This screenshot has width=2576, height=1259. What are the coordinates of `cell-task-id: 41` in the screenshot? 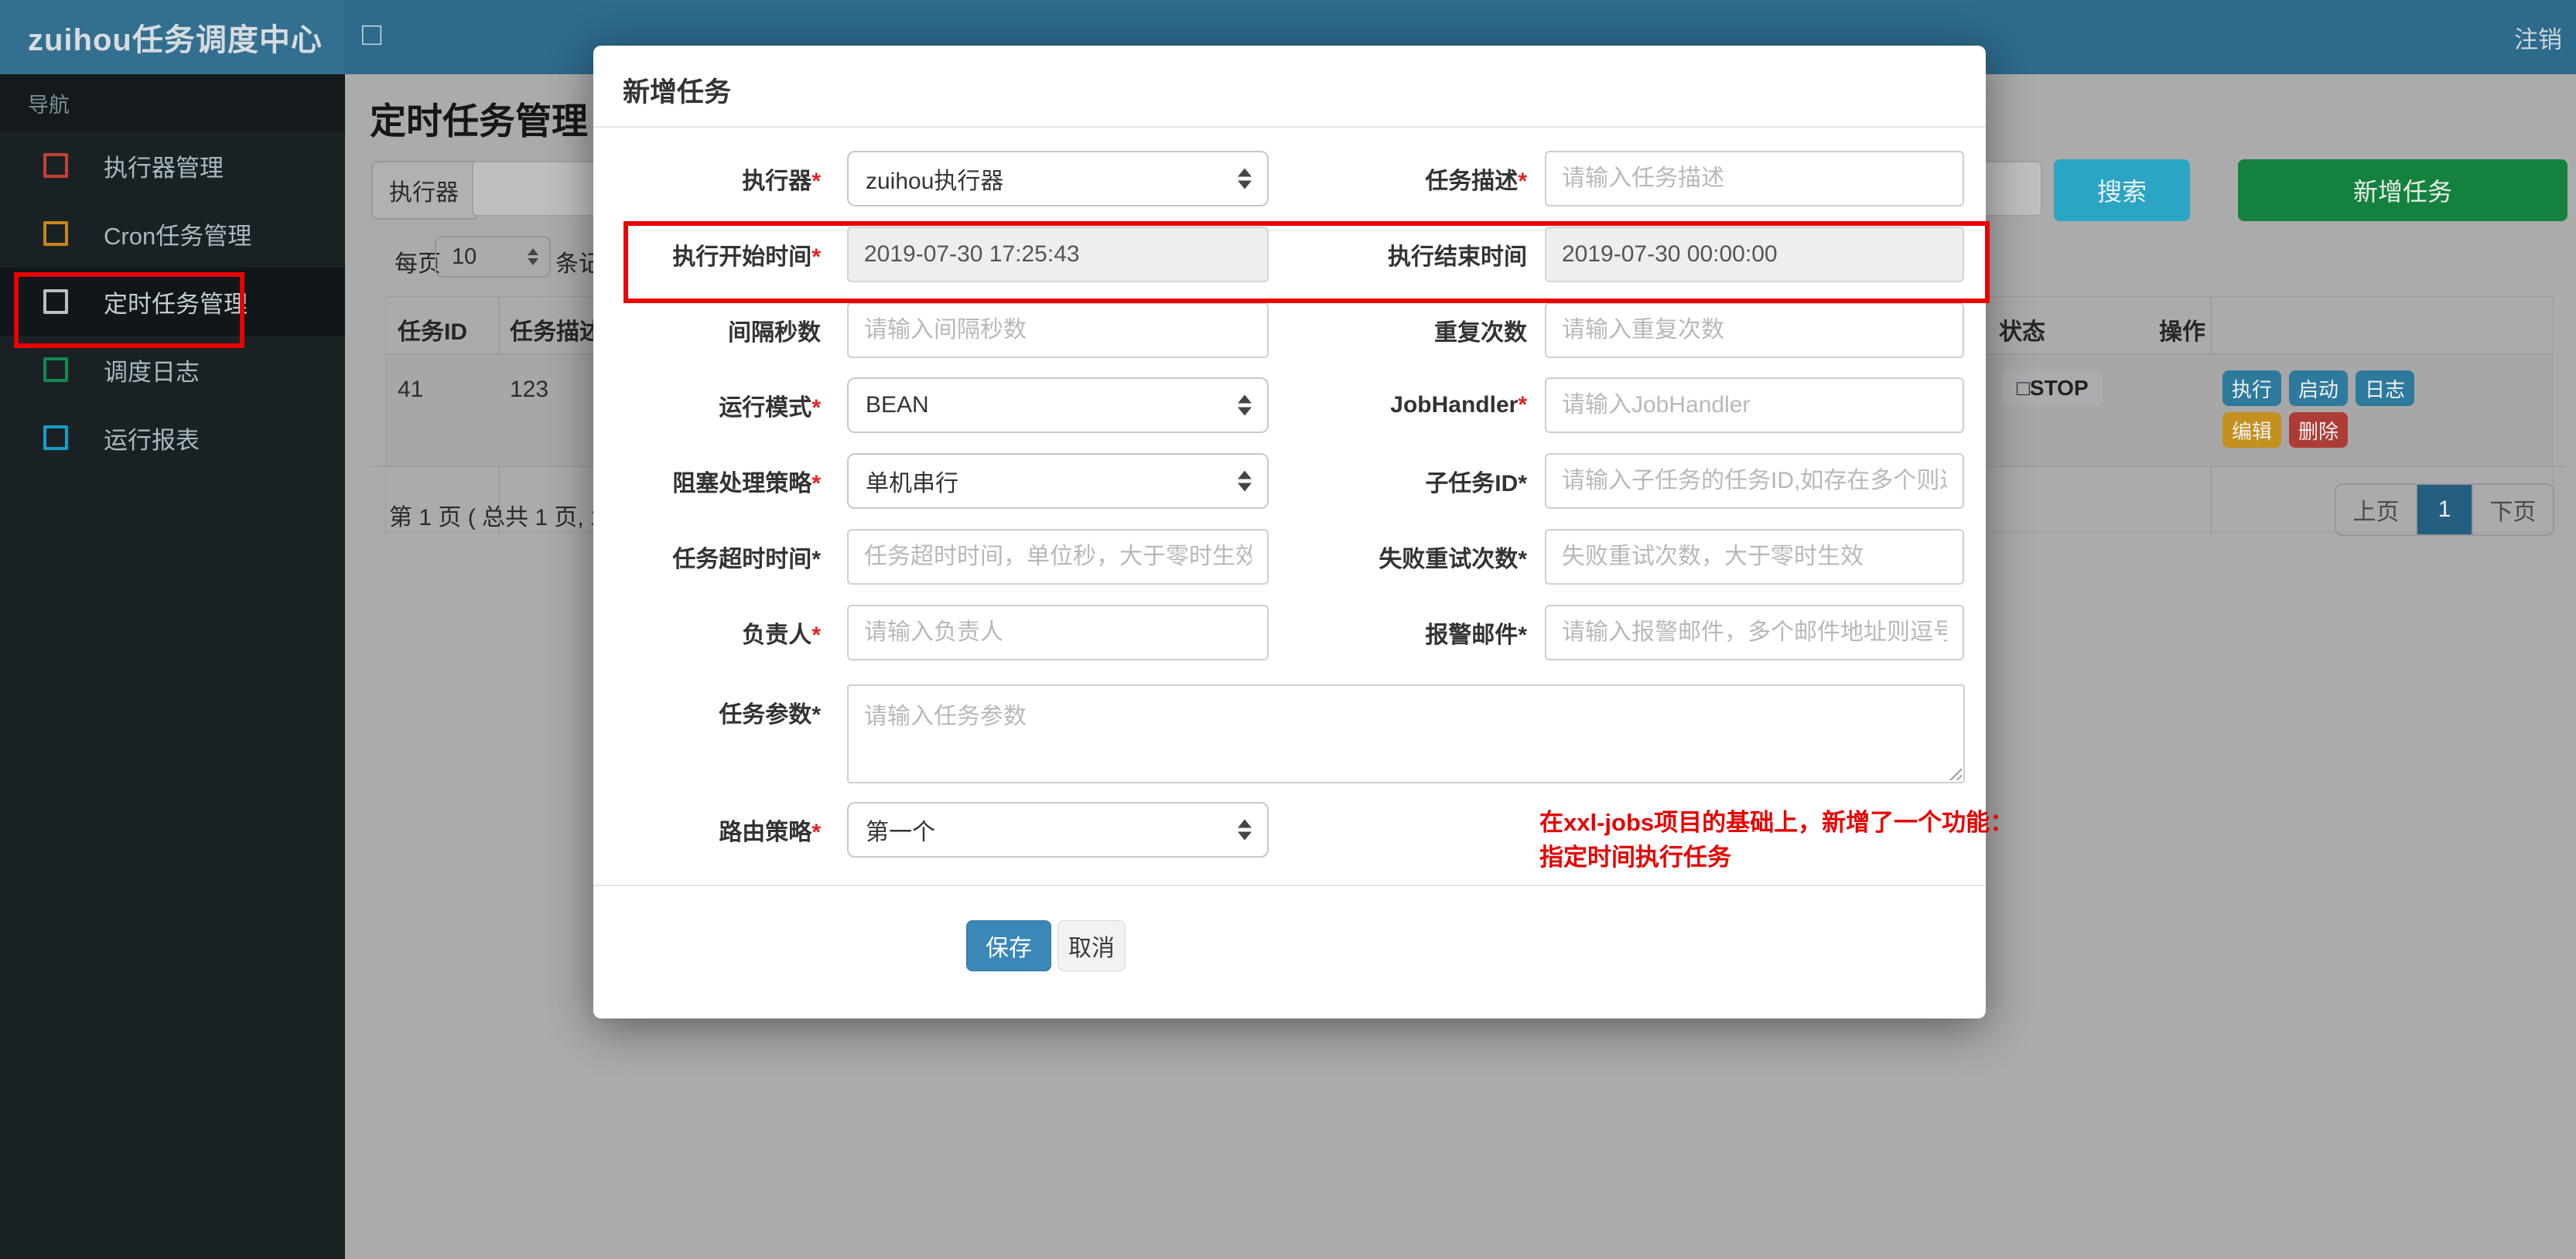 It's located at (411, 389).